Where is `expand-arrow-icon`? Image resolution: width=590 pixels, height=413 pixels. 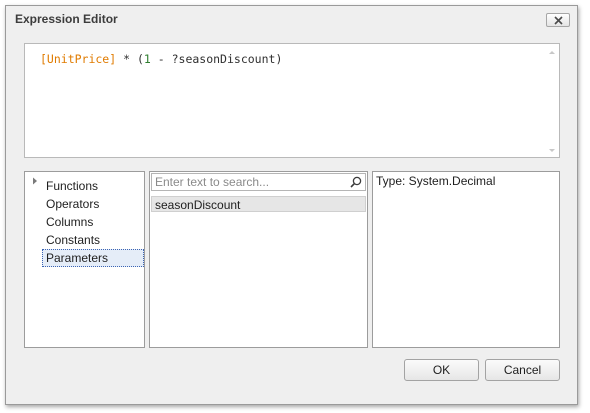
expand-arrow-icon is located at coordinates (35, 181).